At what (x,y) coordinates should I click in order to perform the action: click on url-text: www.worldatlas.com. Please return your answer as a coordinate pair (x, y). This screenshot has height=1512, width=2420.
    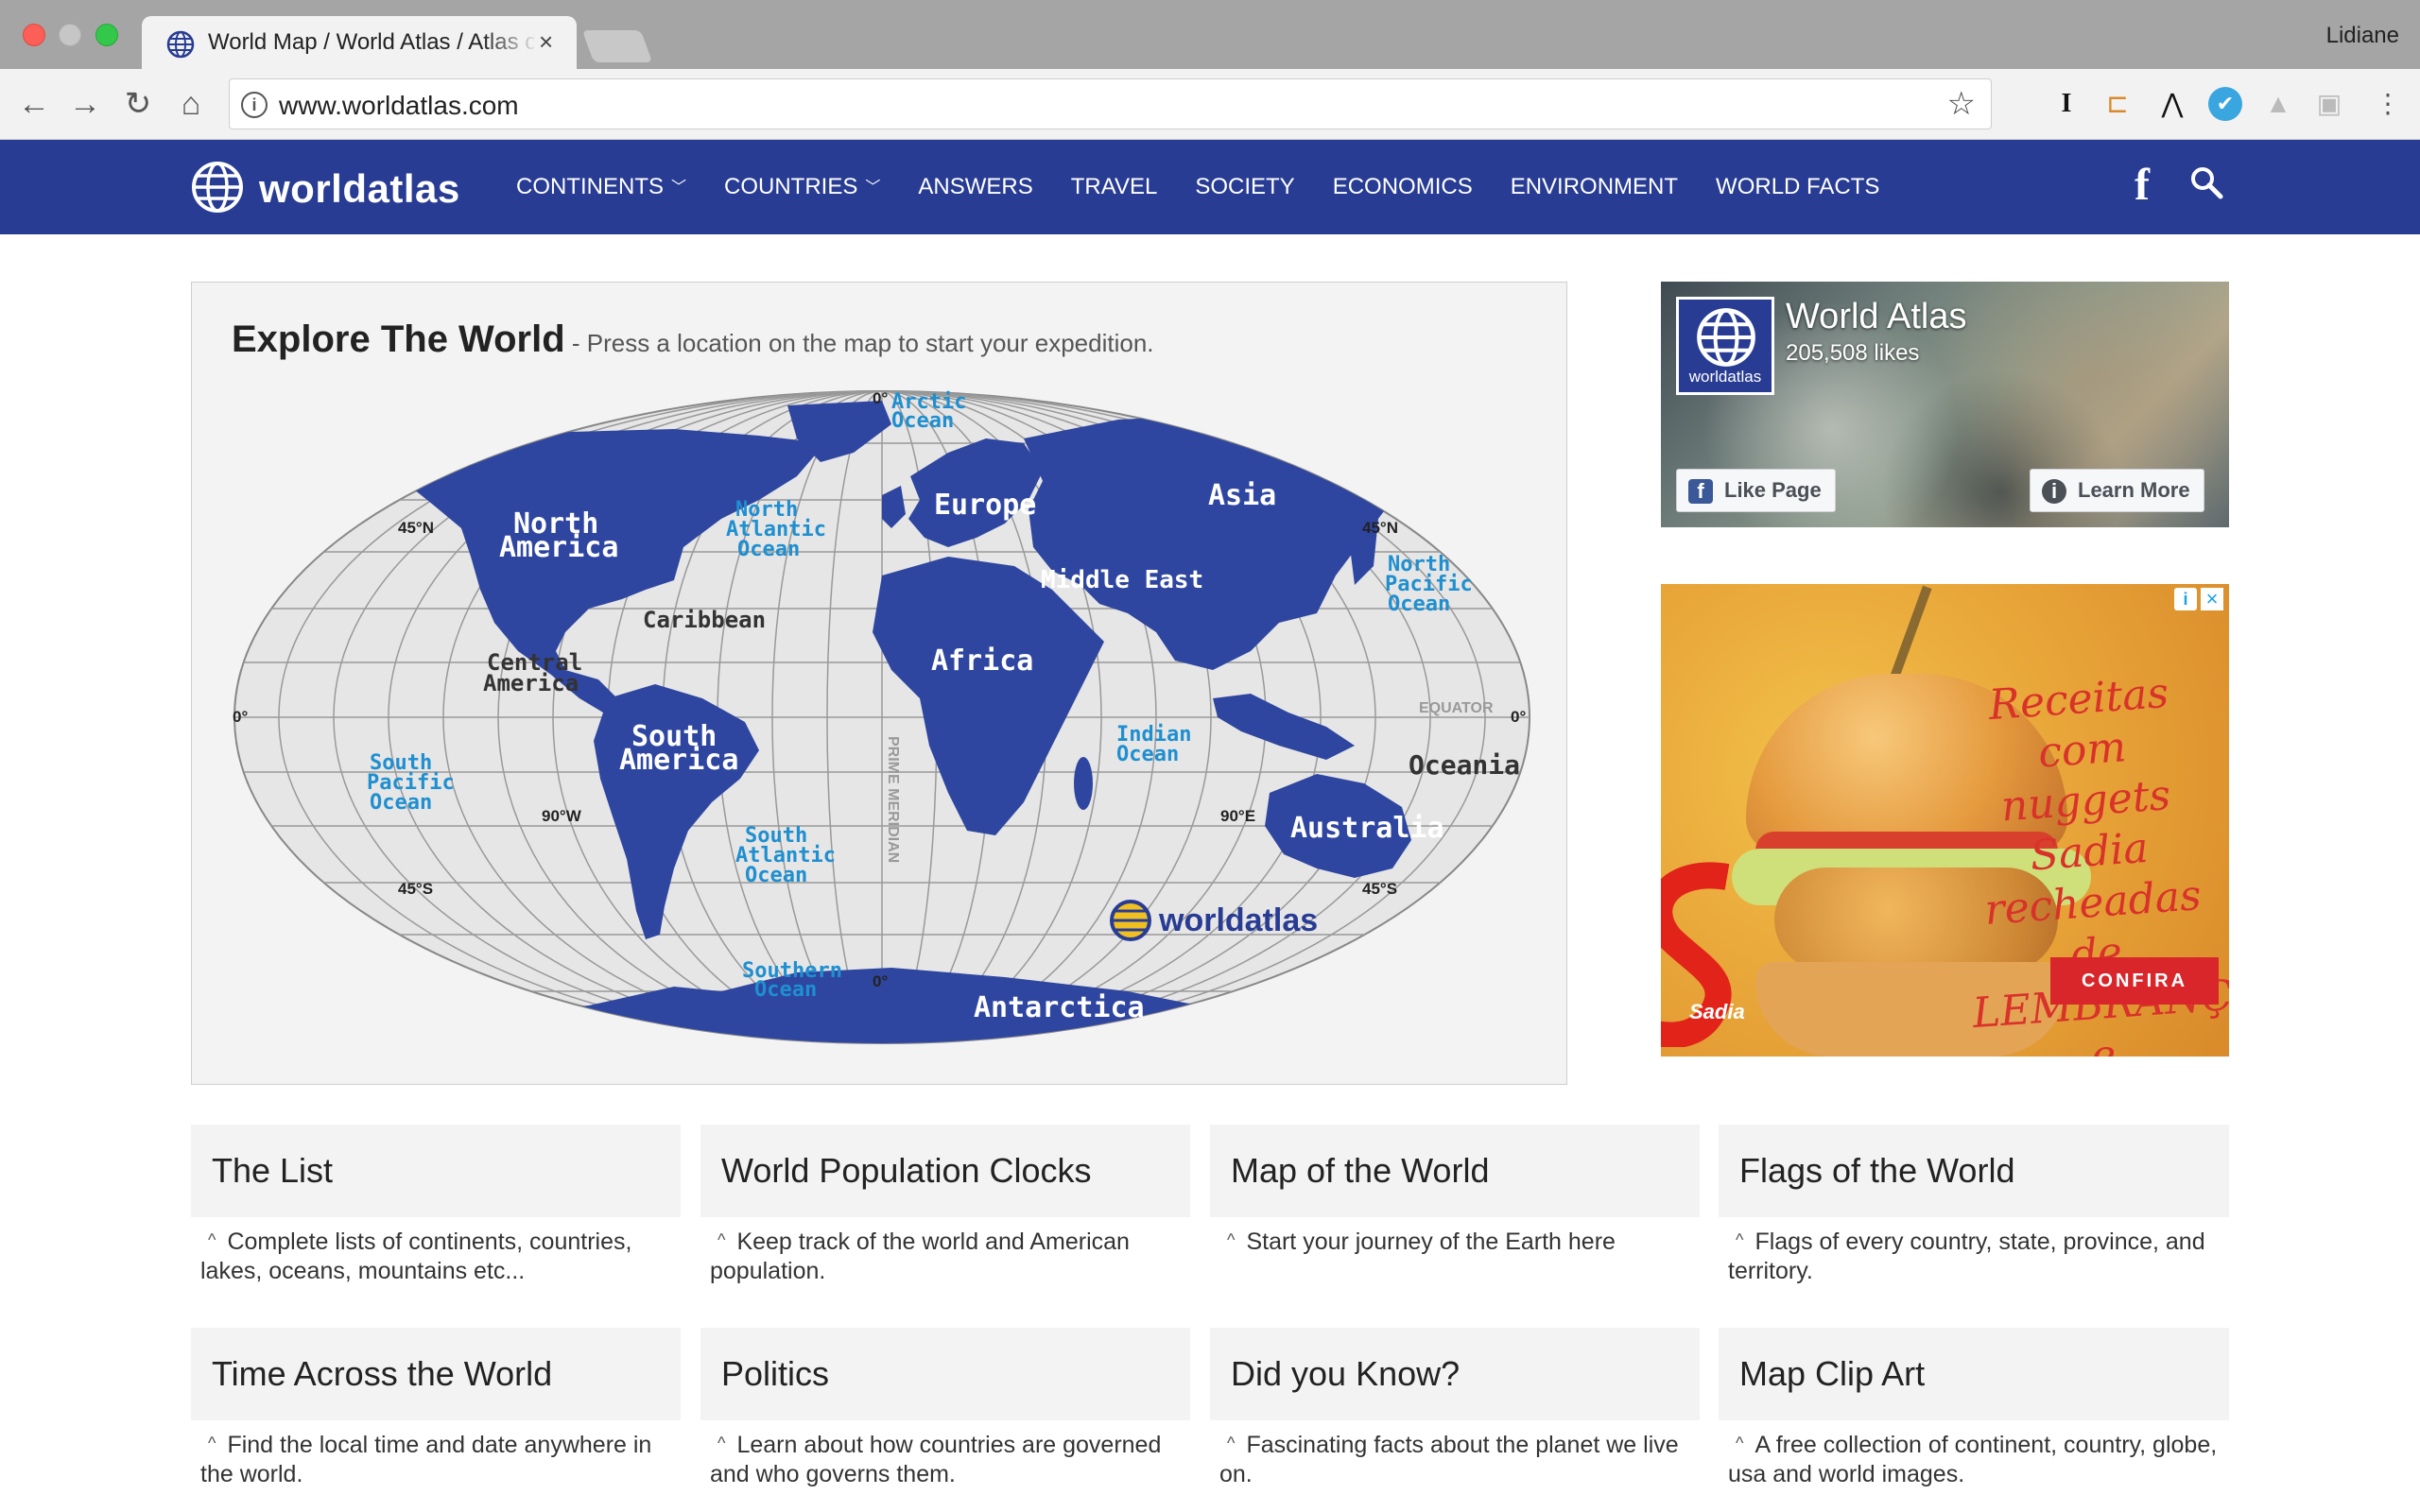
    Looking at the image, I should click on (399, 106).